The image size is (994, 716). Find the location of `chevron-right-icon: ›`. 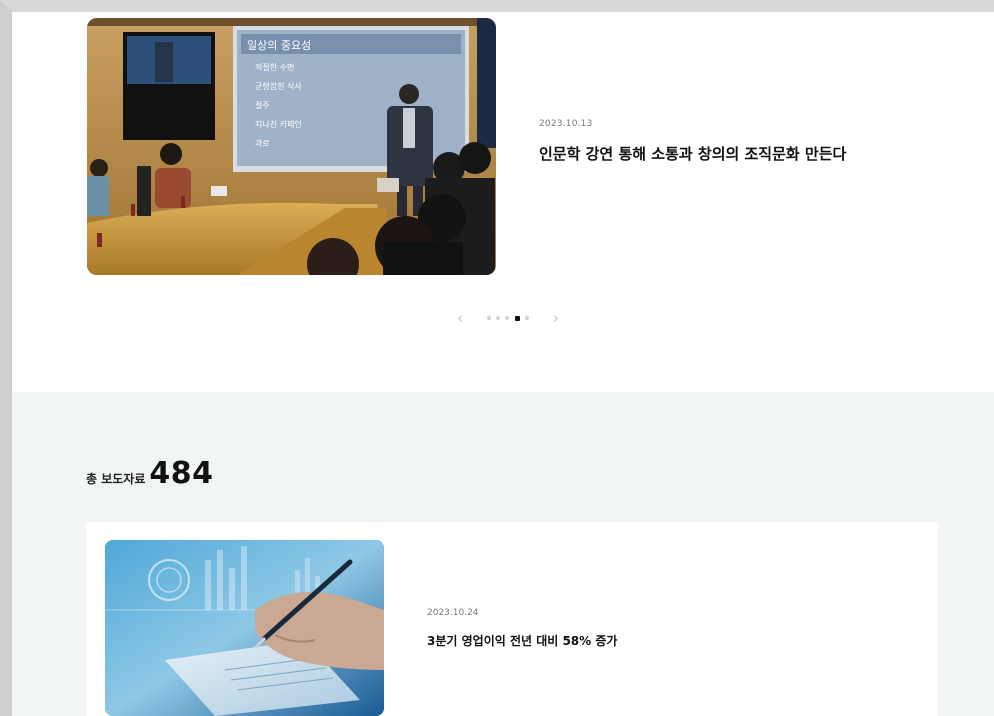

chevron-right-icon: › is located at coordinates (556, 318).